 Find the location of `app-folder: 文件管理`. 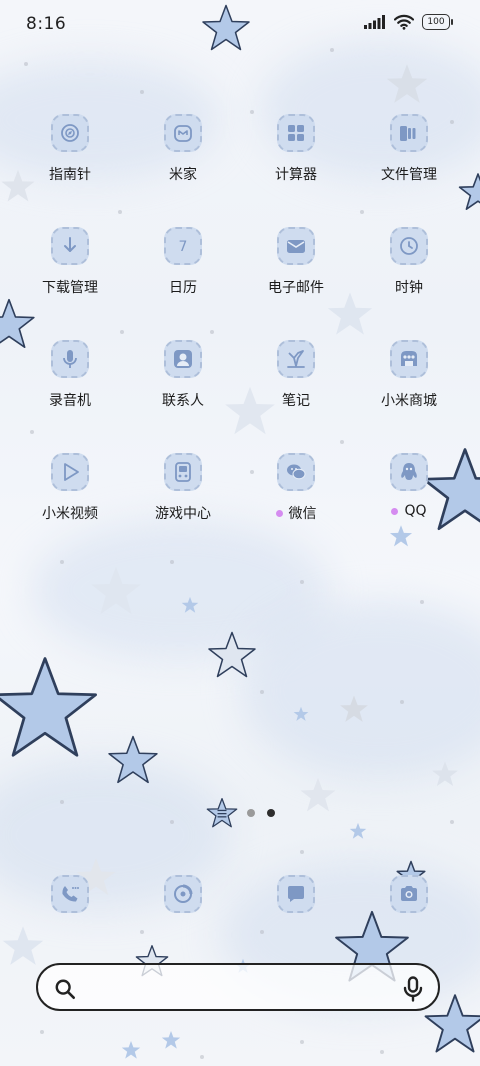

app-folder: 文件管理 is located at coordinates (409, 149).